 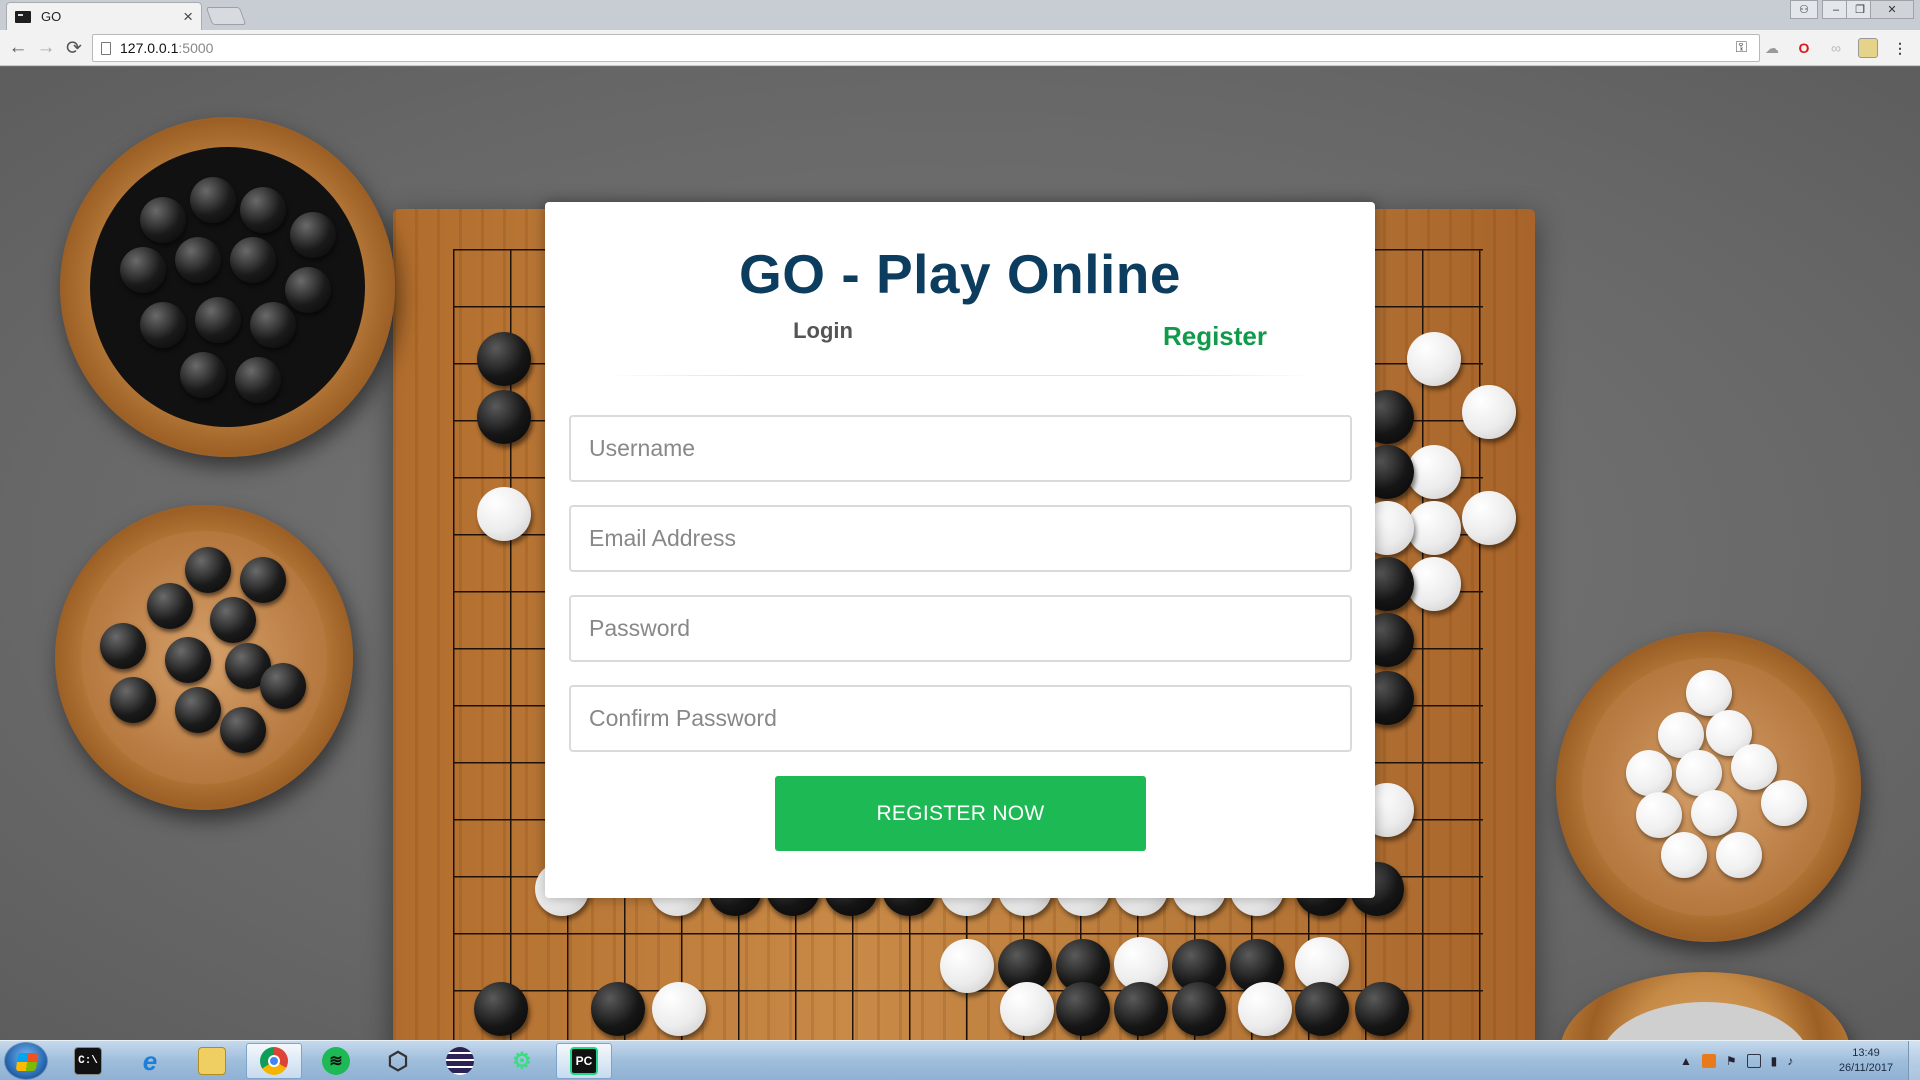 I want to click on taskbar-explorer, so click(x=212, y=1061).